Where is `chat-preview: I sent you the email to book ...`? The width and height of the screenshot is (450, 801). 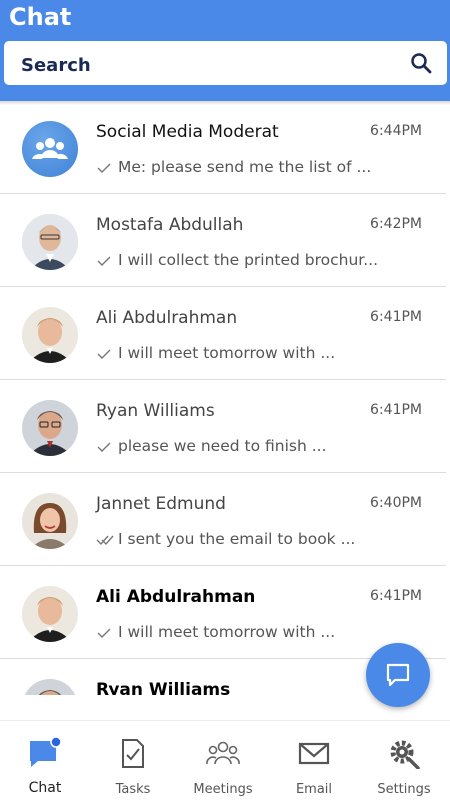
chat-preview: I sent you the email to book ... is located at coordinates (225, 539).